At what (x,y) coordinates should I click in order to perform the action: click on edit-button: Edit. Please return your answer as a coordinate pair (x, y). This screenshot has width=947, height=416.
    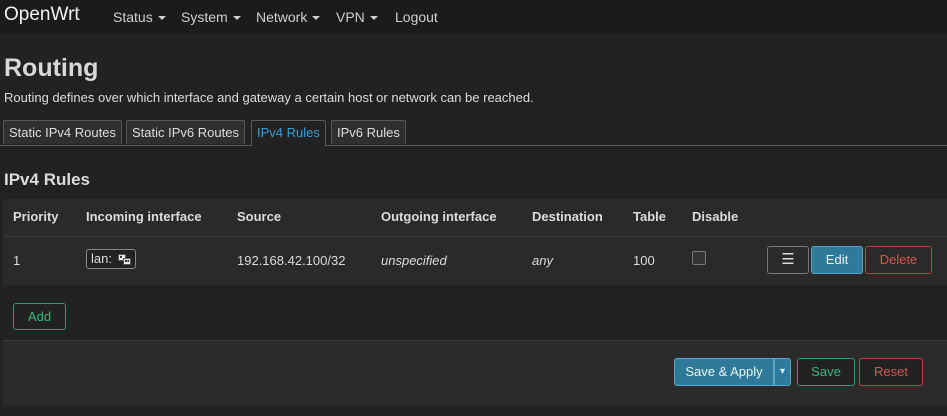
    Looking at the image, I should click on (837, 260).